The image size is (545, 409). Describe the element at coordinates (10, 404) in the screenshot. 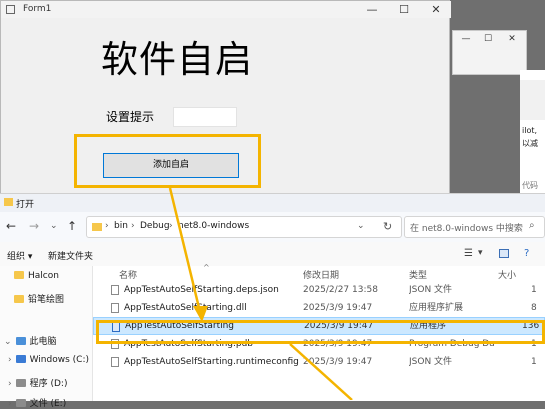

I see `collapse-chevron-icon: ›` at that location.